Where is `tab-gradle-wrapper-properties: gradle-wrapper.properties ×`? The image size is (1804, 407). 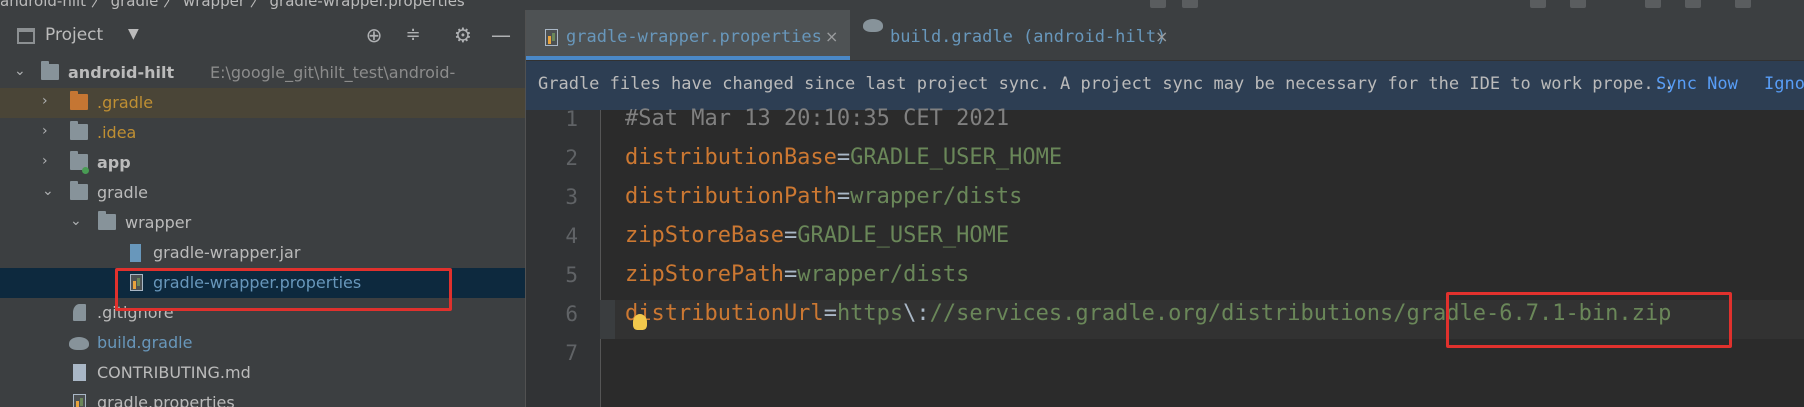
tab-gradle-wrapper-properties: gradle-wrapper.properties × is located at coordinates (688, 35).